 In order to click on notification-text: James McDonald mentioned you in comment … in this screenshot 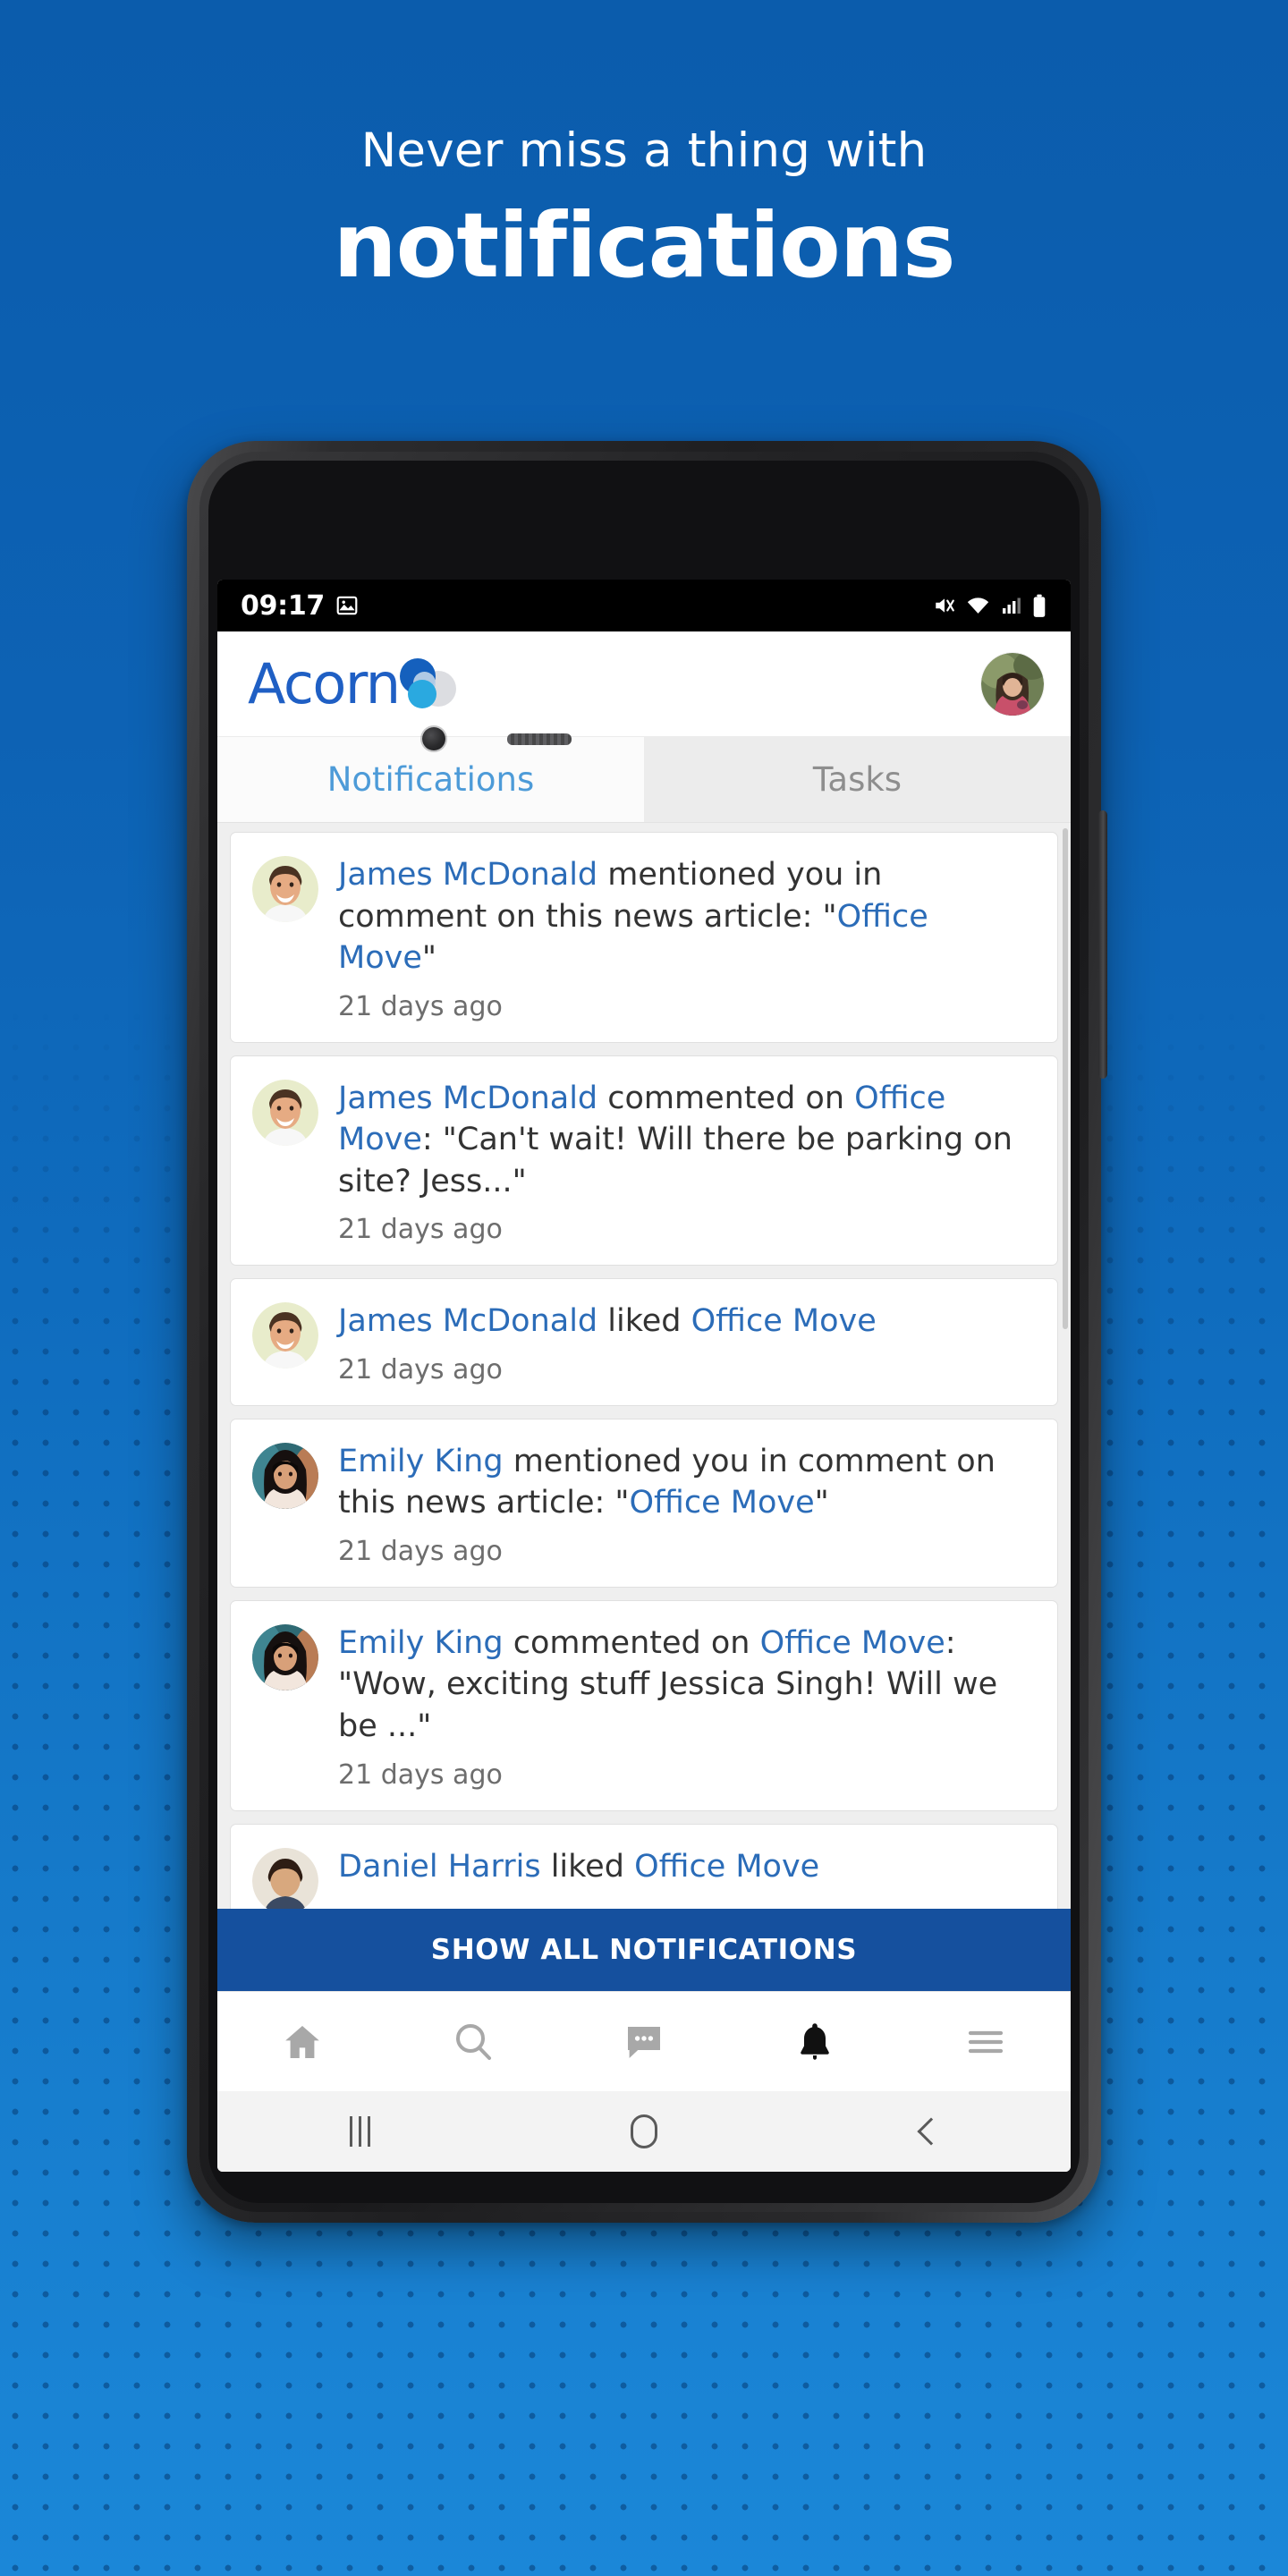, I will do `click(686, 916)`.